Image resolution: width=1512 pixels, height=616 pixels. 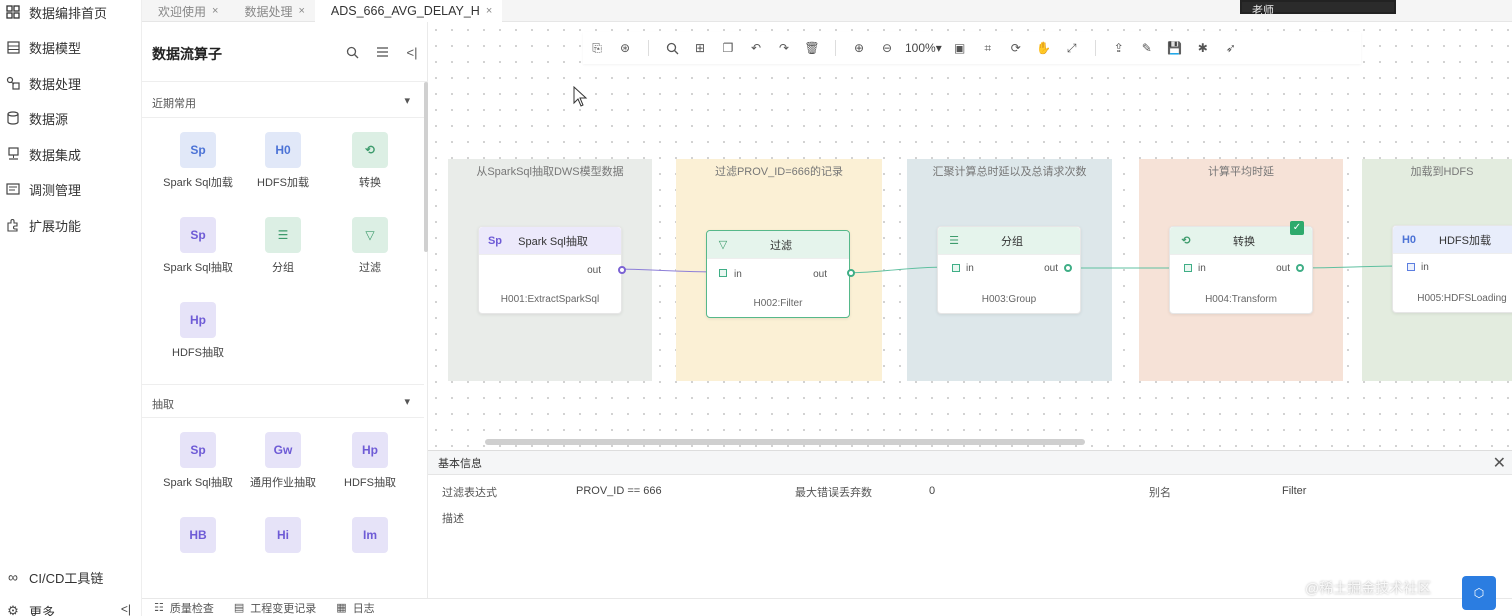 What do you see at coordinates (283, 535) in the screenshot?
I see `operator-hive-extract: Hi` at bounding box center [283, 535].